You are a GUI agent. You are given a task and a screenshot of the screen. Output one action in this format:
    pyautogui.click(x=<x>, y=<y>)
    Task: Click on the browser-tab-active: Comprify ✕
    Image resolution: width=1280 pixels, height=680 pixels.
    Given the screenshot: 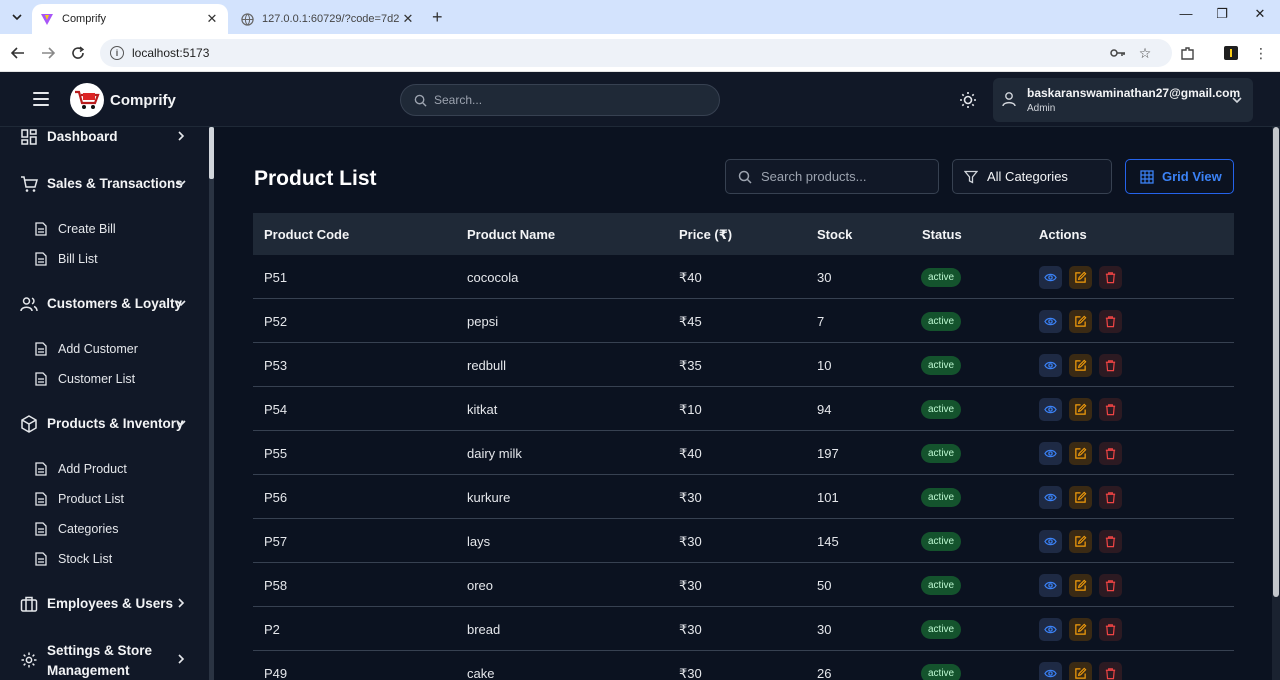 What is the action you would take?
    pyautogui.click(x=130, y=19)
    